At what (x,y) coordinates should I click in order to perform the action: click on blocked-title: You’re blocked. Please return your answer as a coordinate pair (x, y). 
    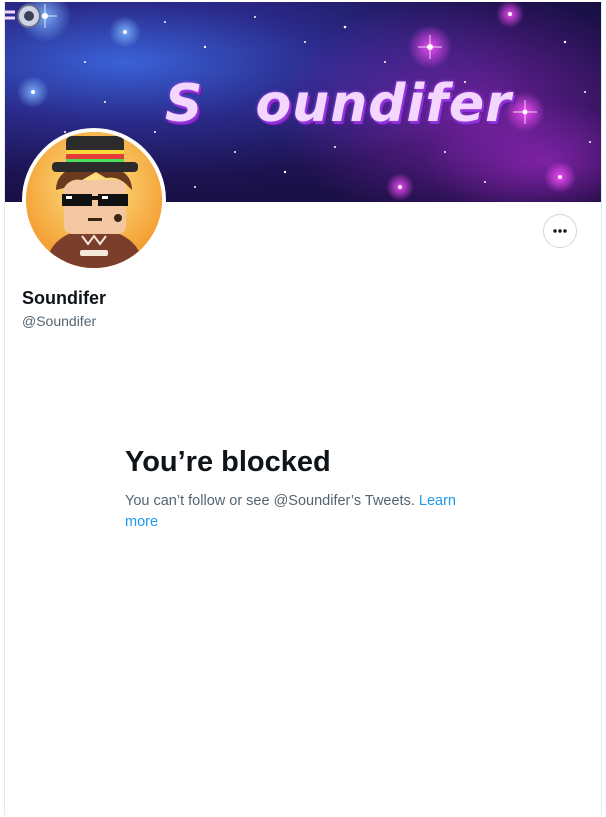
    Looking at the image, I should click on (228, 462).